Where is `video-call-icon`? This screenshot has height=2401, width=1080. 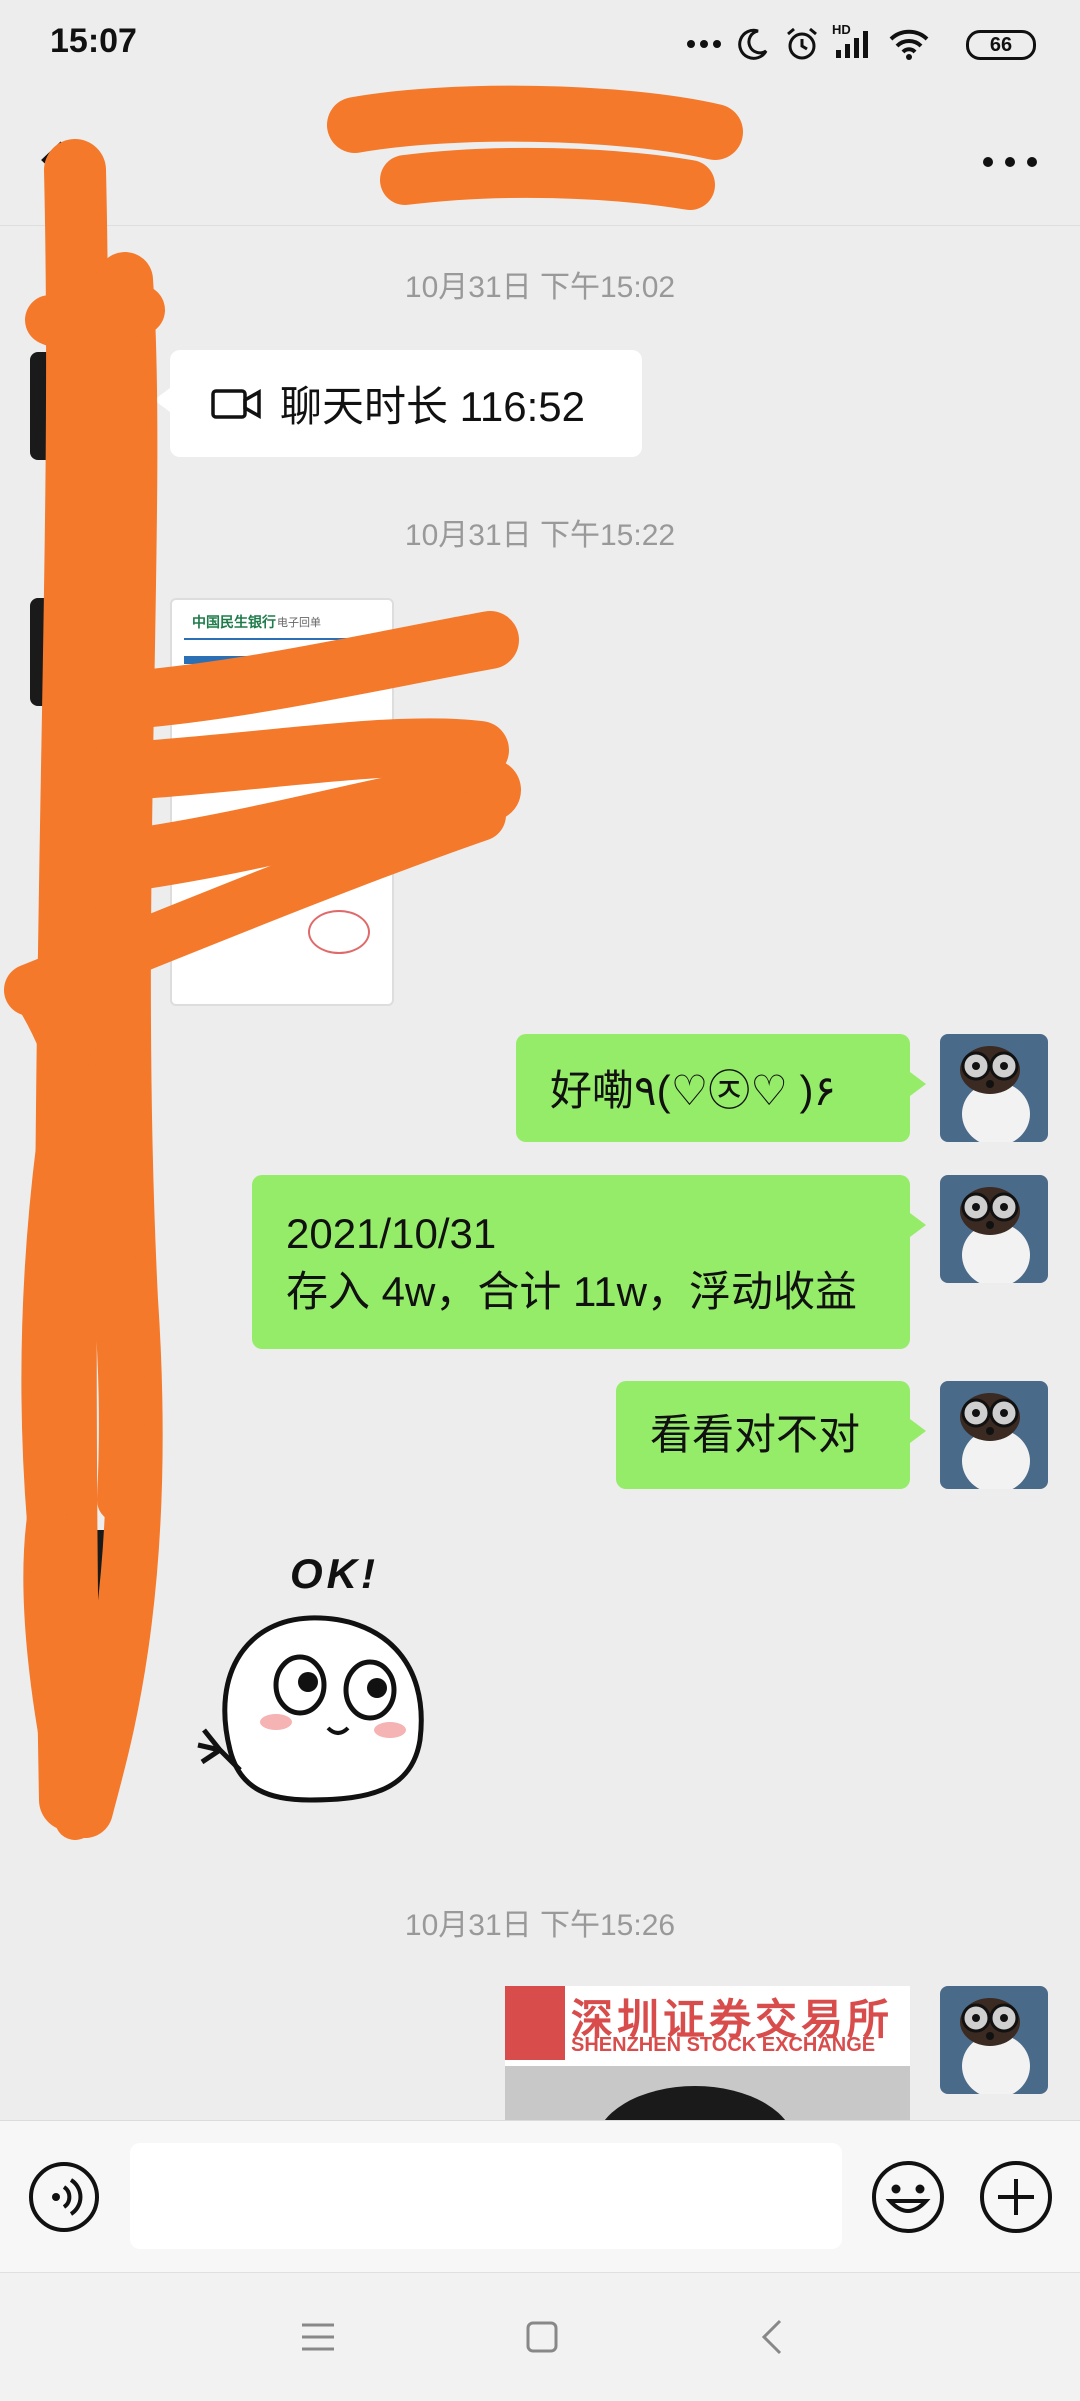 video-call-icon is located at coordinates (236, 403).